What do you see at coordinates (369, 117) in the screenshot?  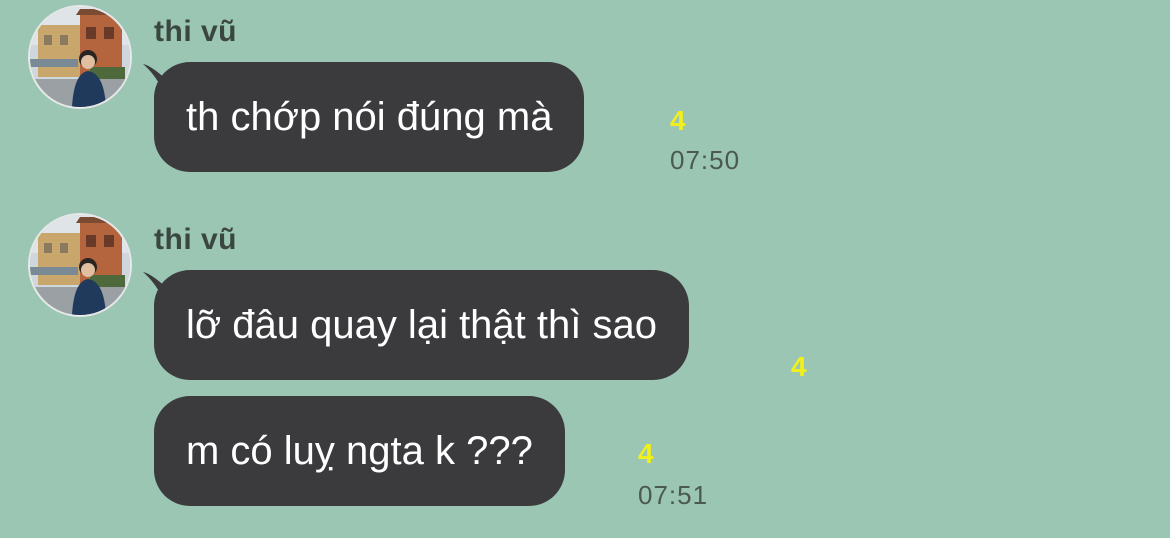 I see `message-bubble: th chớp nói đúng mà` at bounding box center [369, 117].